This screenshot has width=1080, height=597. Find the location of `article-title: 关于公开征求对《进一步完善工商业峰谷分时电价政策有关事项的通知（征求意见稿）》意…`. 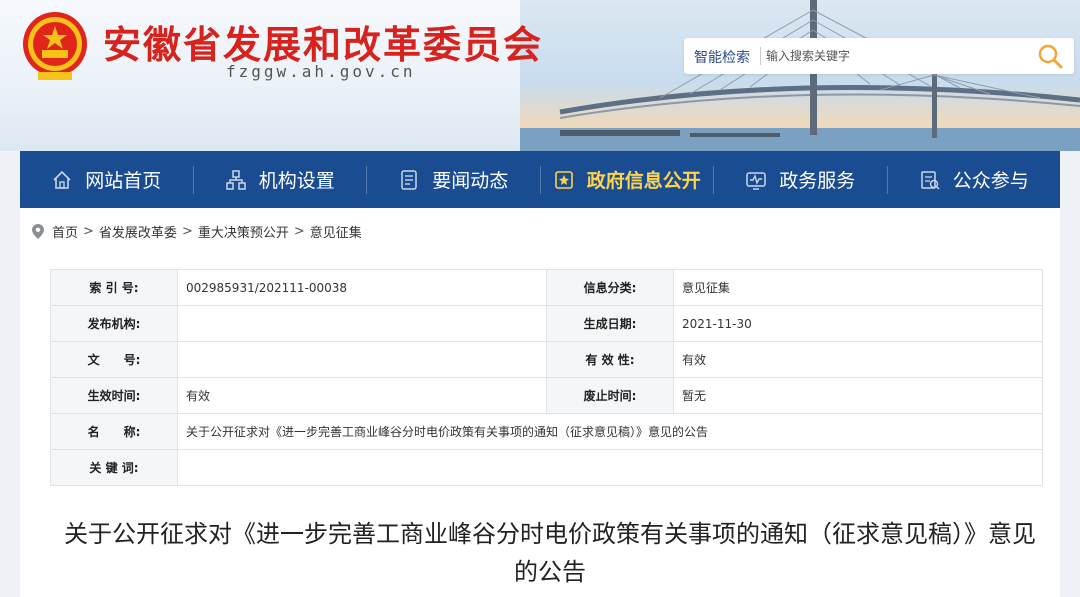

article-title: 关于公开征求对《进一步完善工商业峰谷分时电价政策有关事项的通知（征求意见稿）》意… is located at coordinates (550, 553).